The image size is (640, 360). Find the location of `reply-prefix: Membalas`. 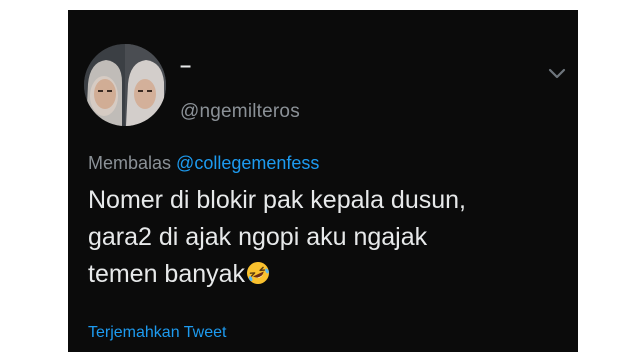

reply-prefix: Membalas is located at coordinates (130, 163).